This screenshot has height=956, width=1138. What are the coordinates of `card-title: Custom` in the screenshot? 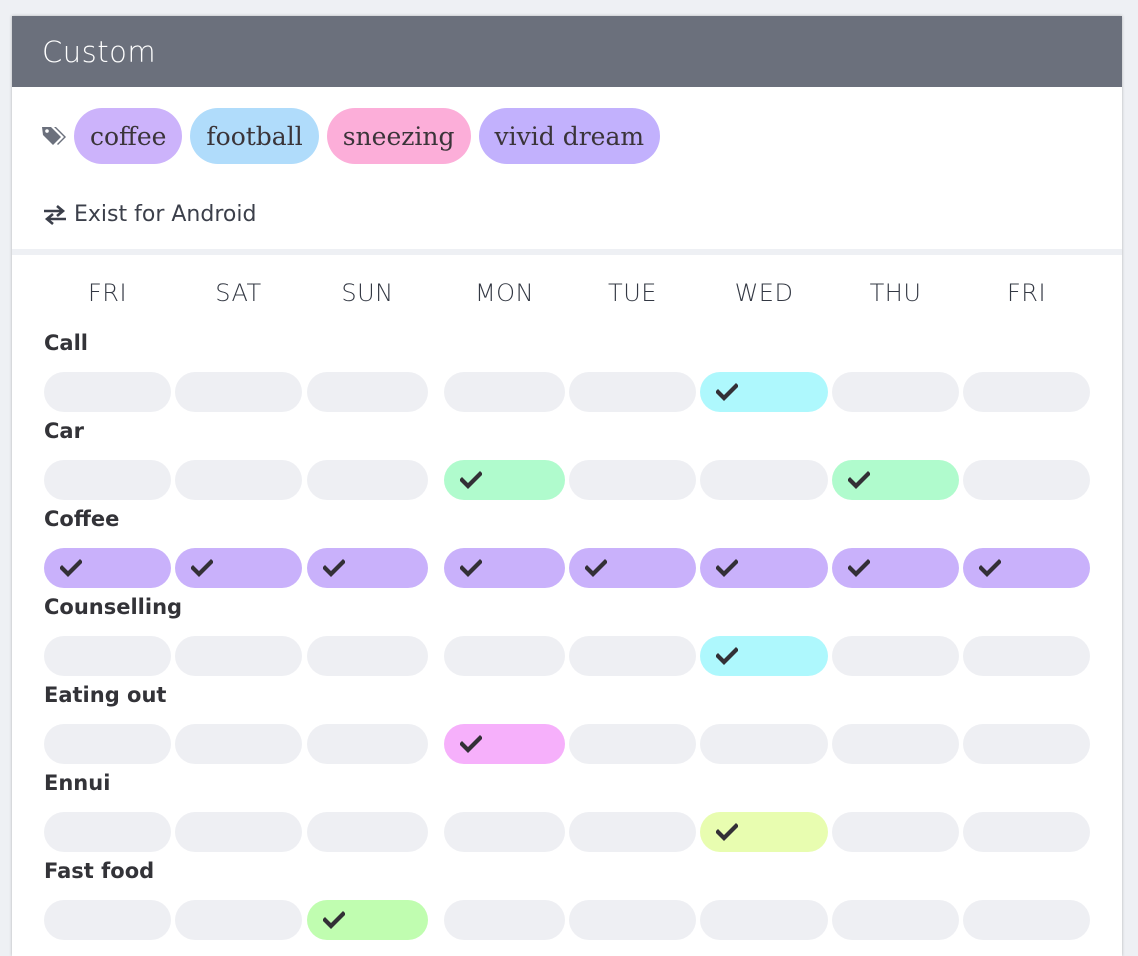 It's located at (99, 51).